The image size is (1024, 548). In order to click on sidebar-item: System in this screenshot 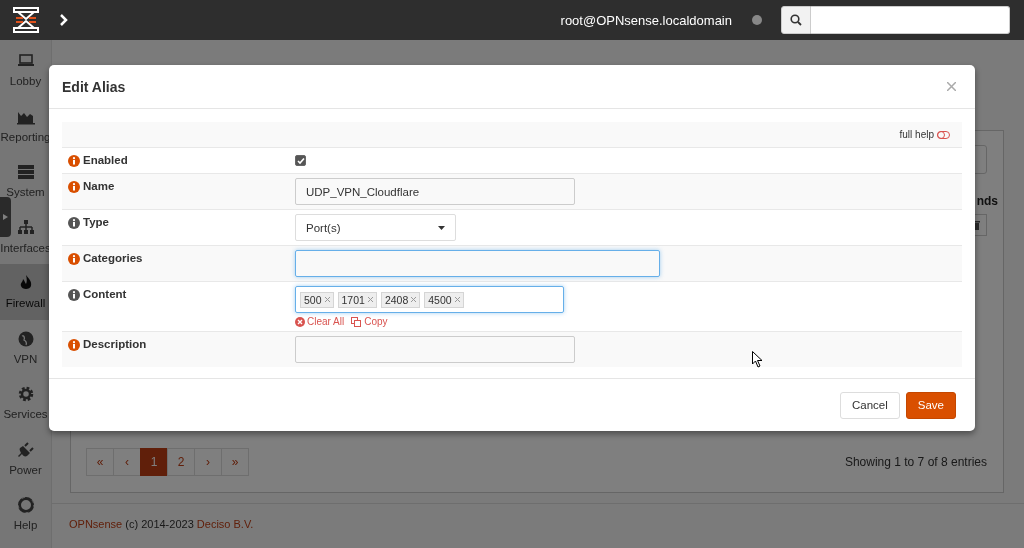, I will do `click(25, 181)`.